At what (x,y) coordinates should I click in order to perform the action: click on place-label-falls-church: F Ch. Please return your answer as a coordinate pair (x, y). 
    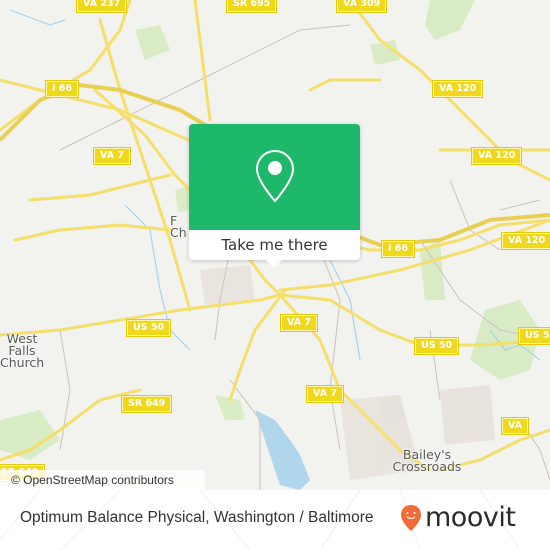
    Looking at the image, I should click on (178, 226).